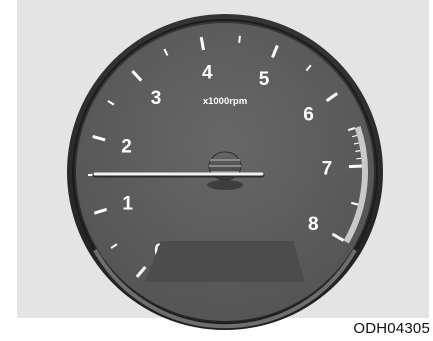 The width and height of the screenshot is (433, 341). Describe the element at coordinates (207, 73) in the screenshot. I see `scale-label-4: 4` at that location.